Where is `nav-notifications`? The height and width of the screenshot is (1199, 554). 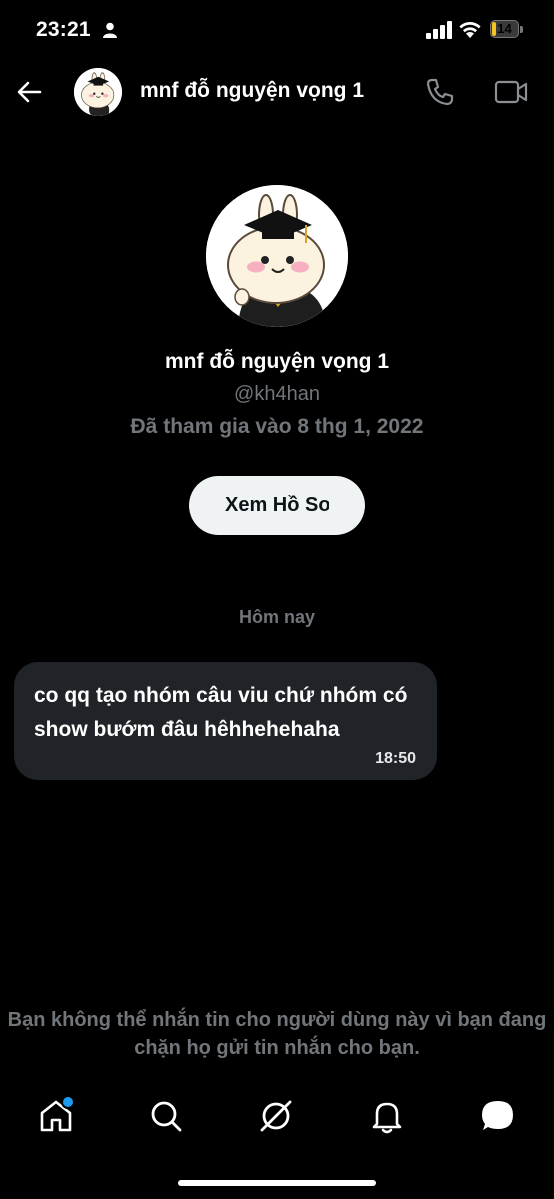
nav-notifications is located at coordinates (387, 1116).